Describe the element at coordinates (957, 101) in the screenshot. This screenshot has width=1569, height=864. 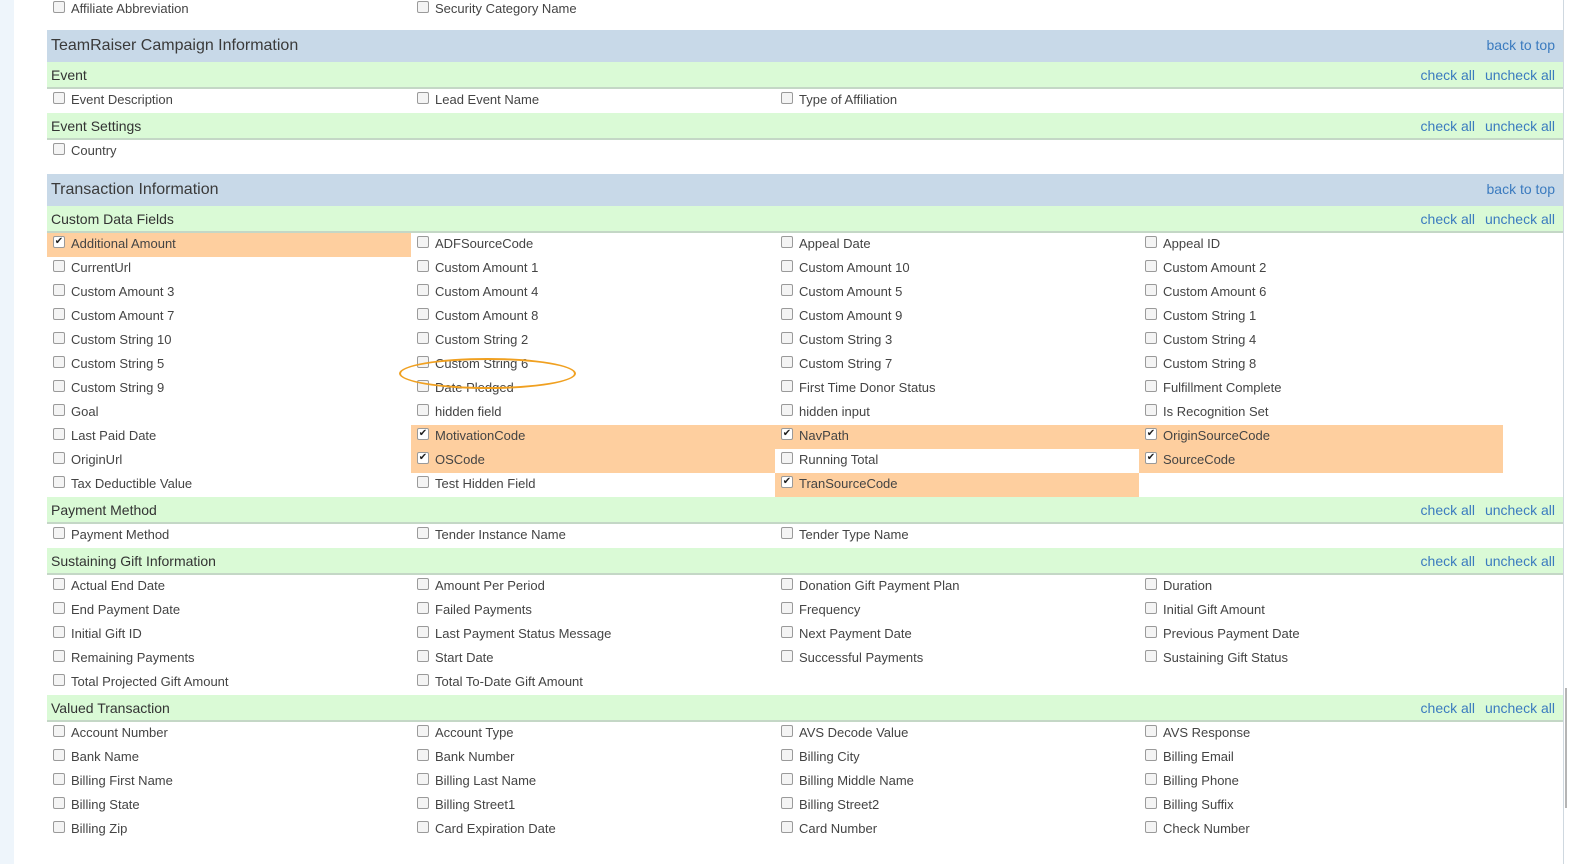
I see `field-option-type-of-affiliation: Type of Affiliation` at that location.